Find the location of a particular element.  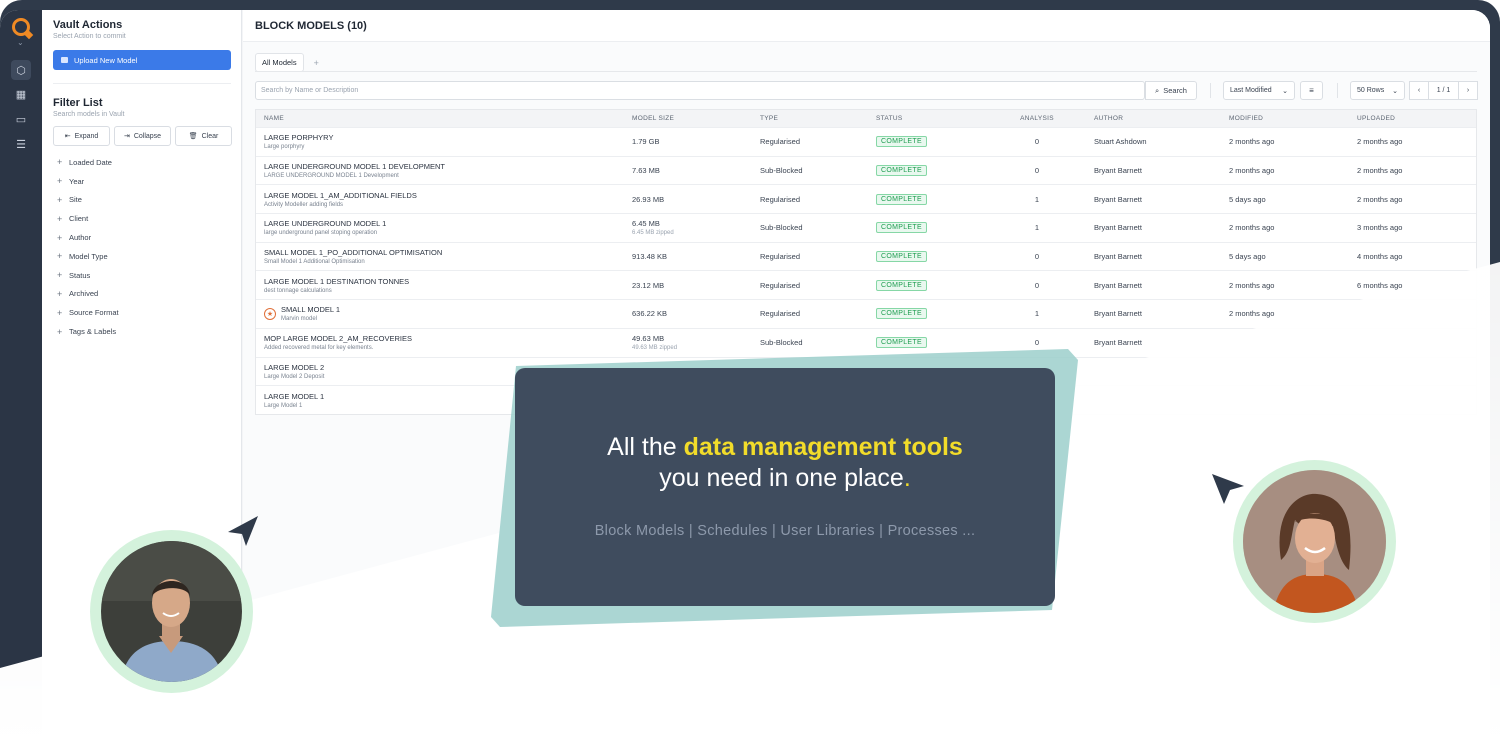

column-header: MODEL SIZE is located at coordinates (688, 118).